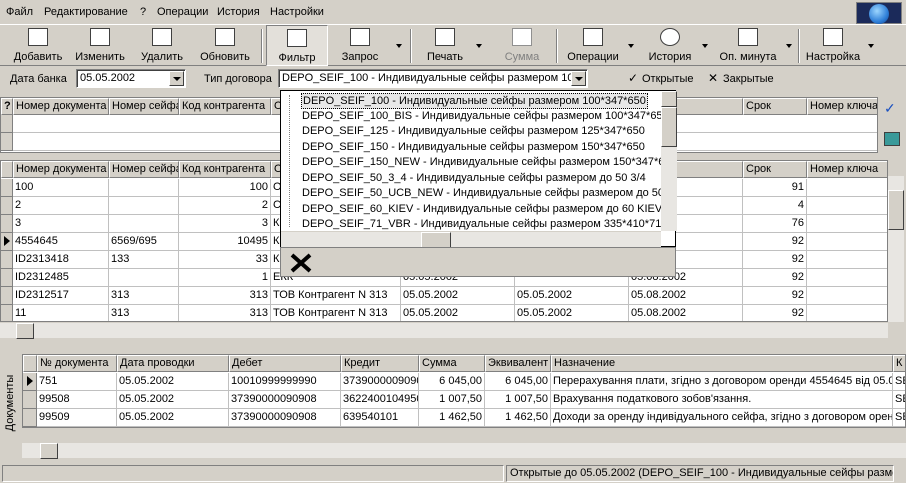  I want to click on table-cell: 33, so click(225, 260).